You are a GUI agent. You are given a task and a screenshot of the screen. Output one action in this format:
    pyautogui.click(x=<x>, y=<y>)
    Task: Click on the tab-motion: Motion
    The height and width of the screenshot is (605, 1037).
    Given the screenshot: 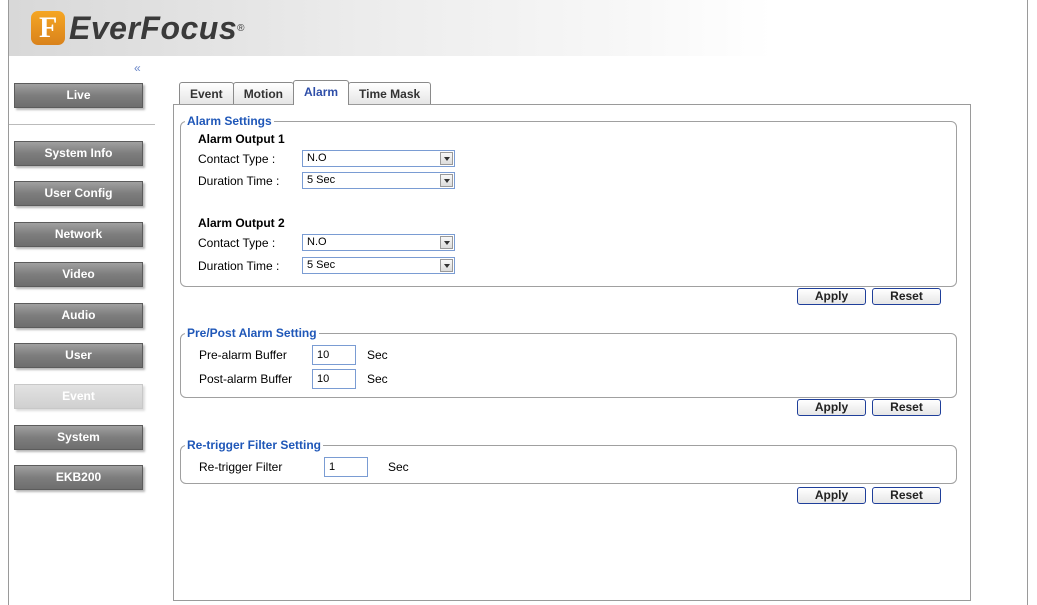 What is the action you would take?
    pyautogui.click(x=263, y=93)
    